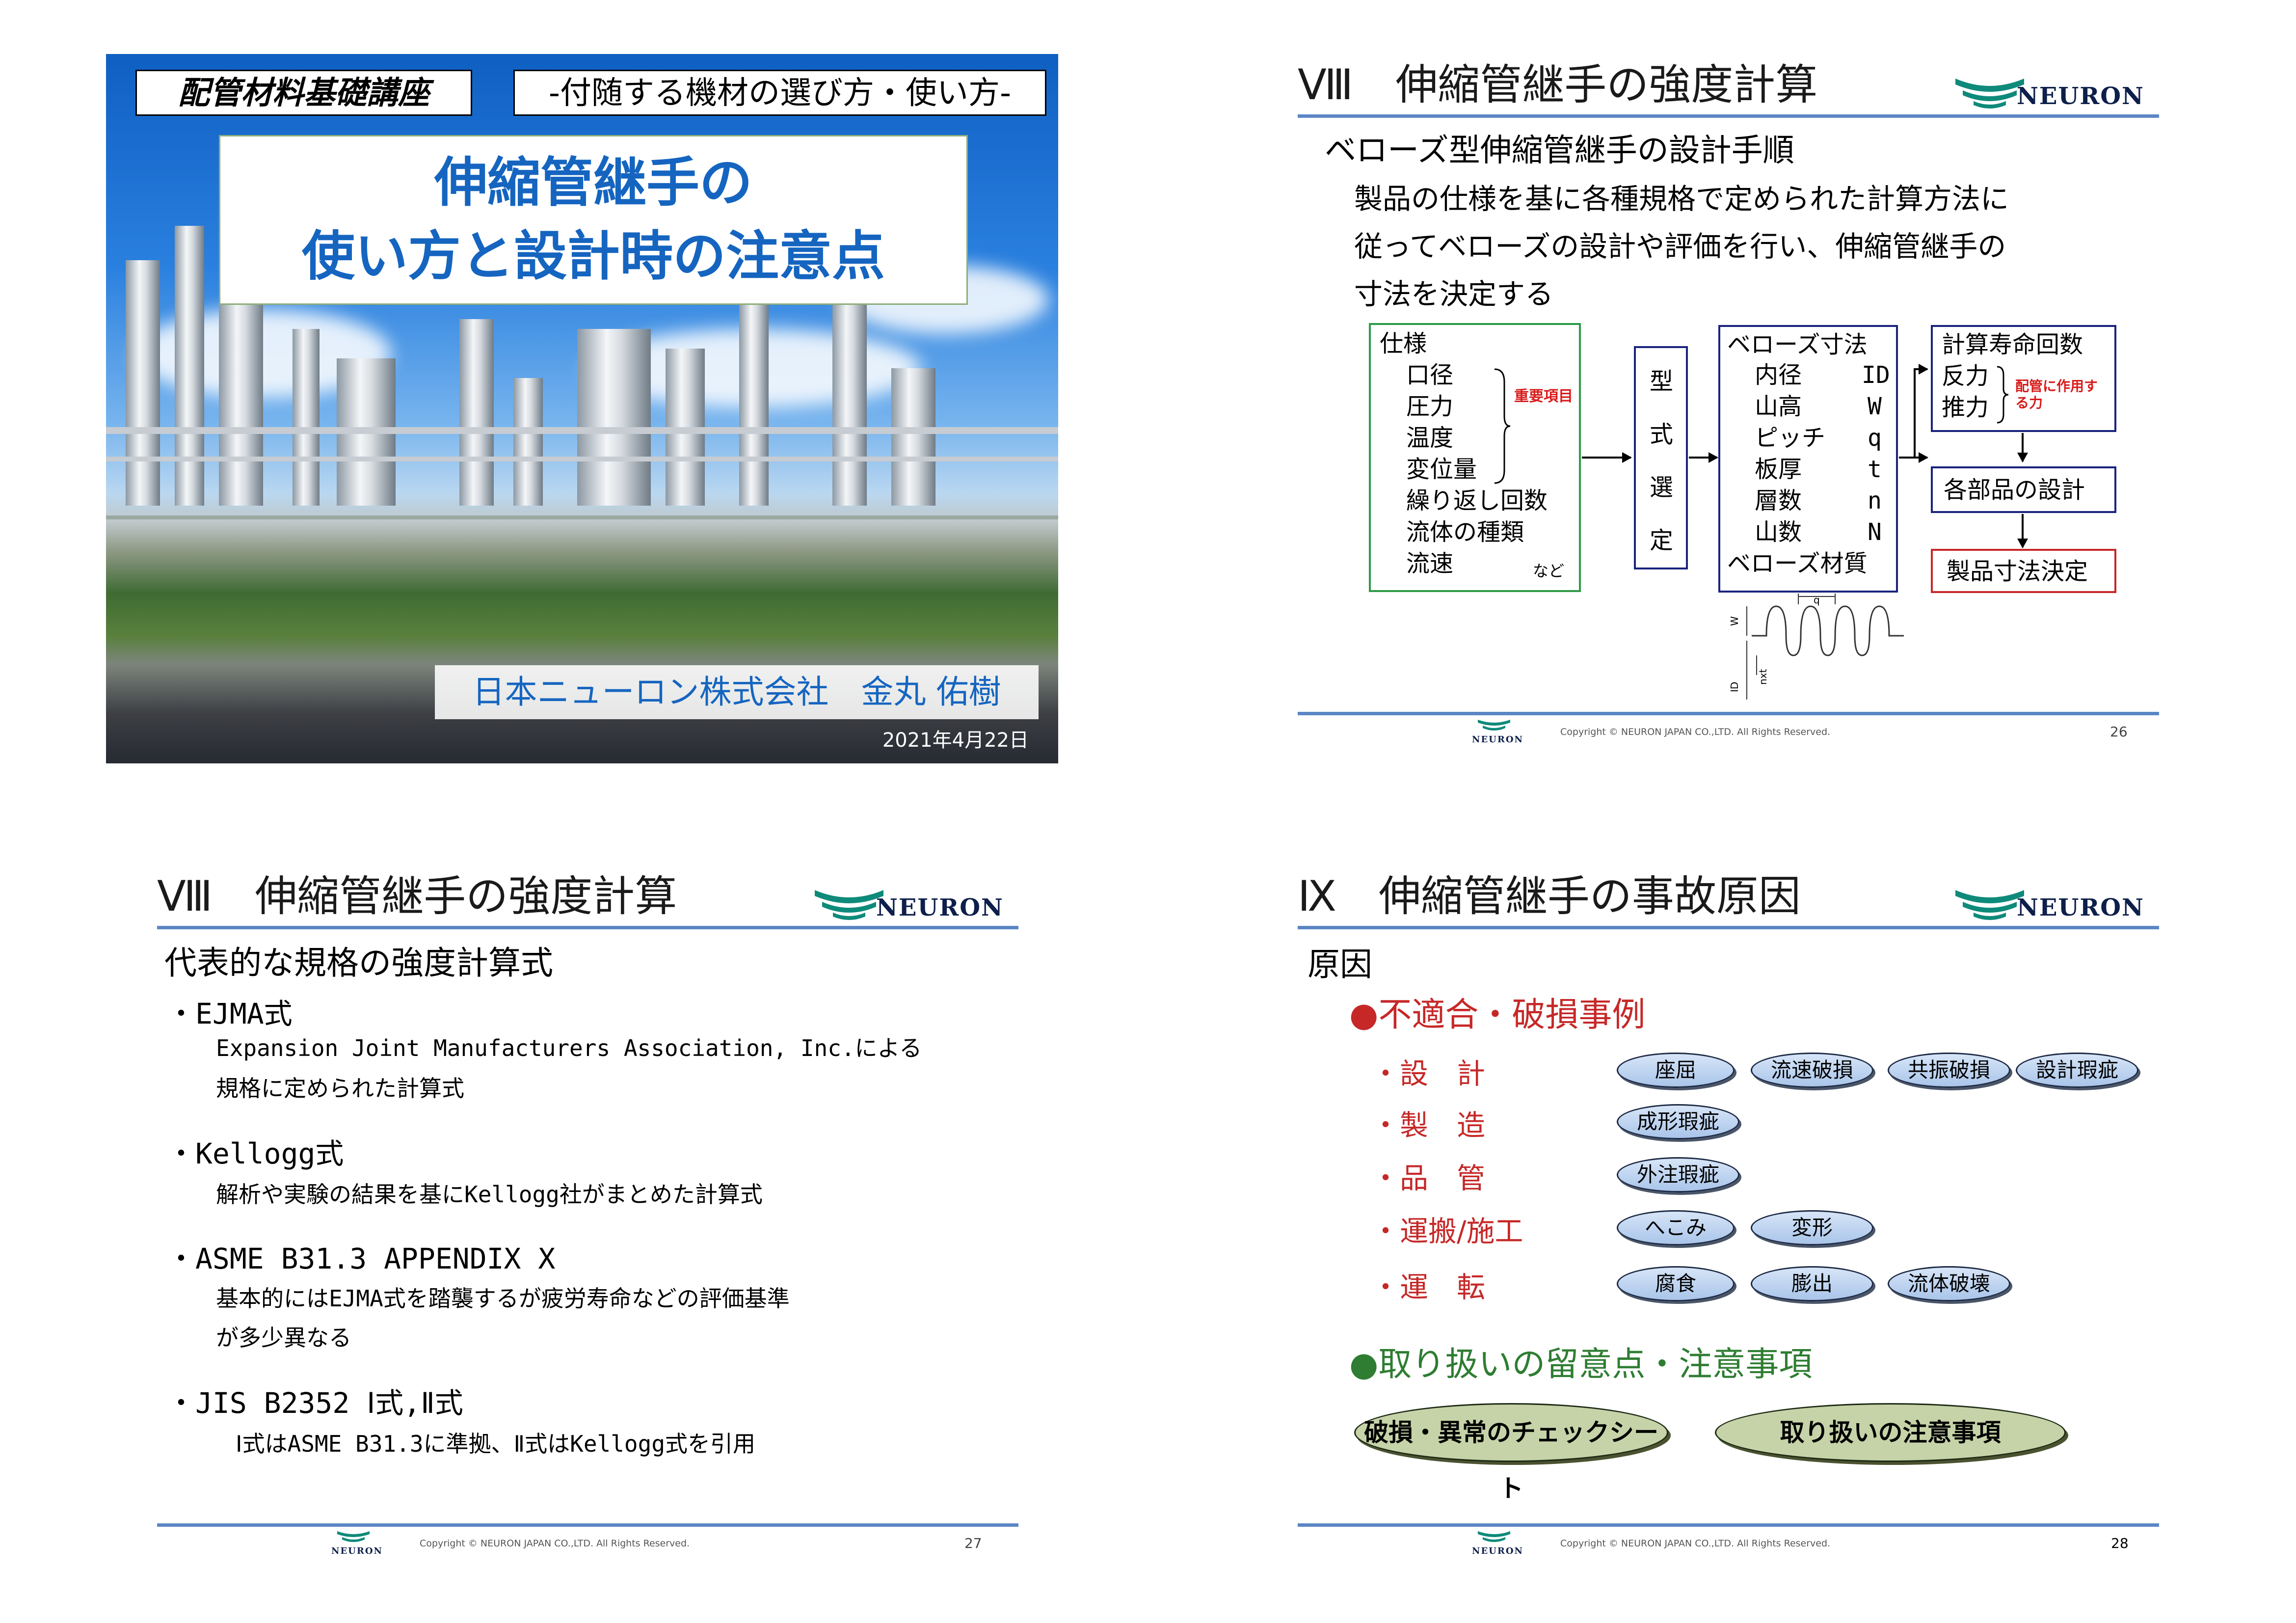 The width and height of the screenshot is (2296, 1623). I want to click on standard-name: ・EJMA式, so click(230, 1013).